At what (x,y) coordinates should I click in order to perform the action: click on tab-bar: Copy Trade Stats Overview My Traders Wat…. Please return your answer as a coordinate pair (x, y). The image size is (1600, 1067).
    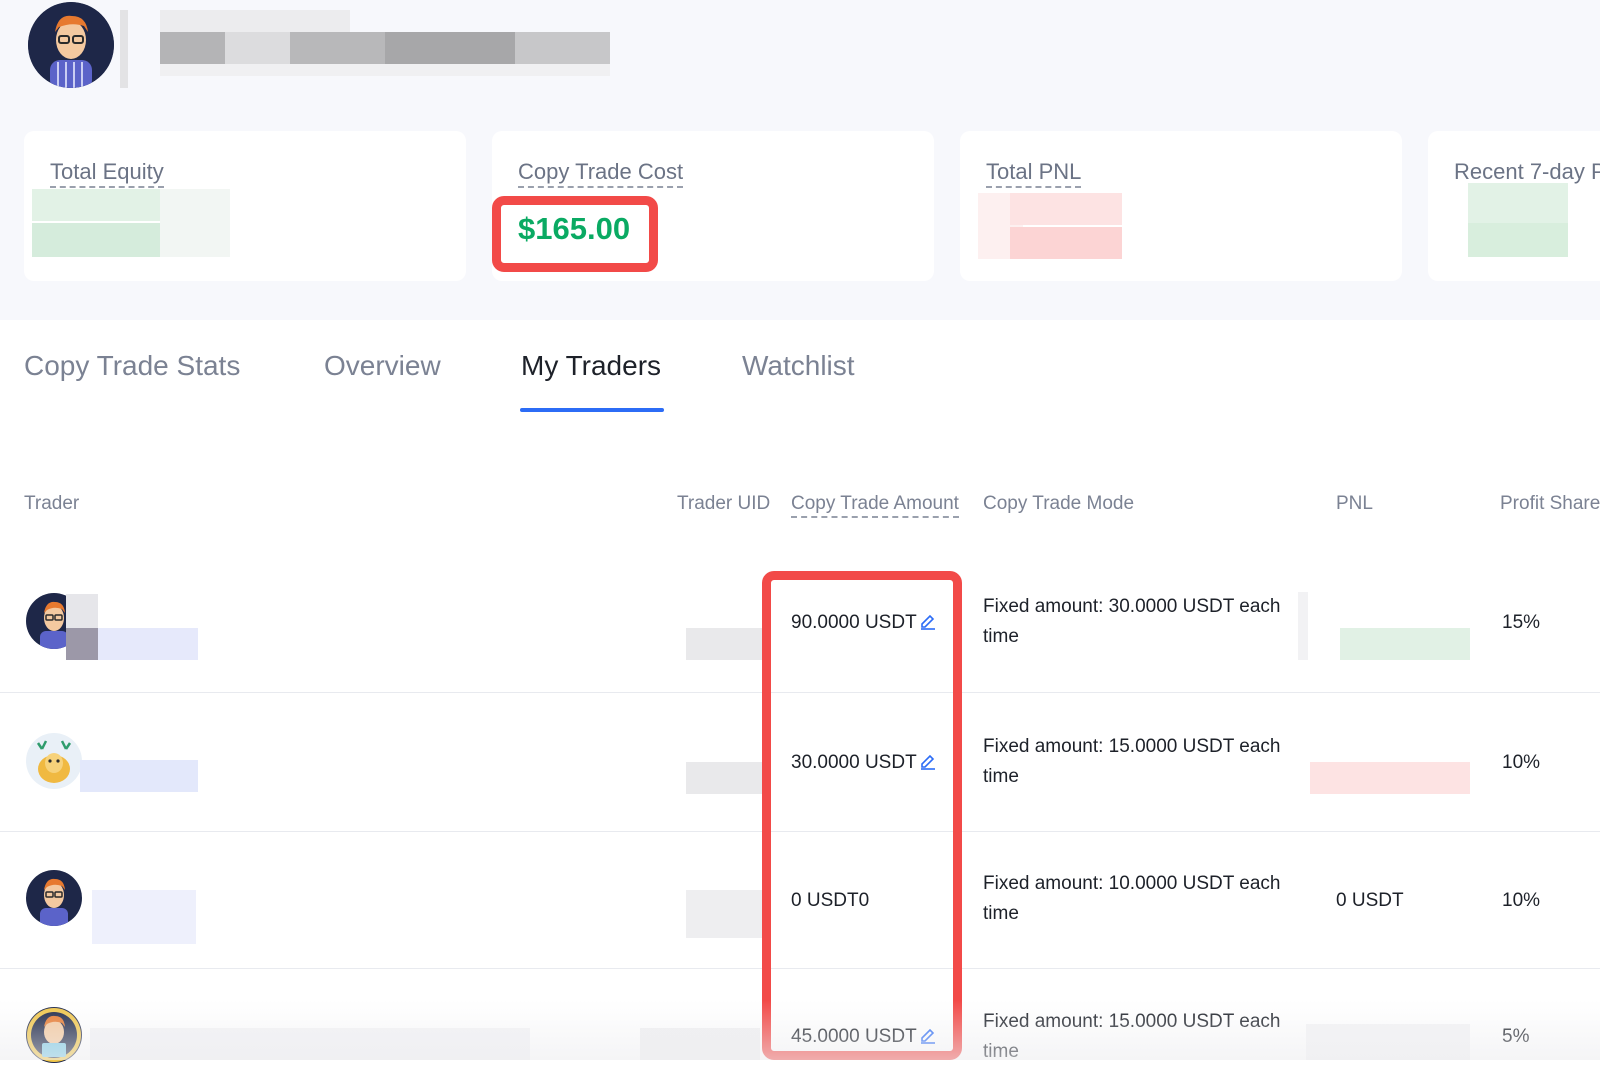
    Looking at the image, I should click on (800, 380).